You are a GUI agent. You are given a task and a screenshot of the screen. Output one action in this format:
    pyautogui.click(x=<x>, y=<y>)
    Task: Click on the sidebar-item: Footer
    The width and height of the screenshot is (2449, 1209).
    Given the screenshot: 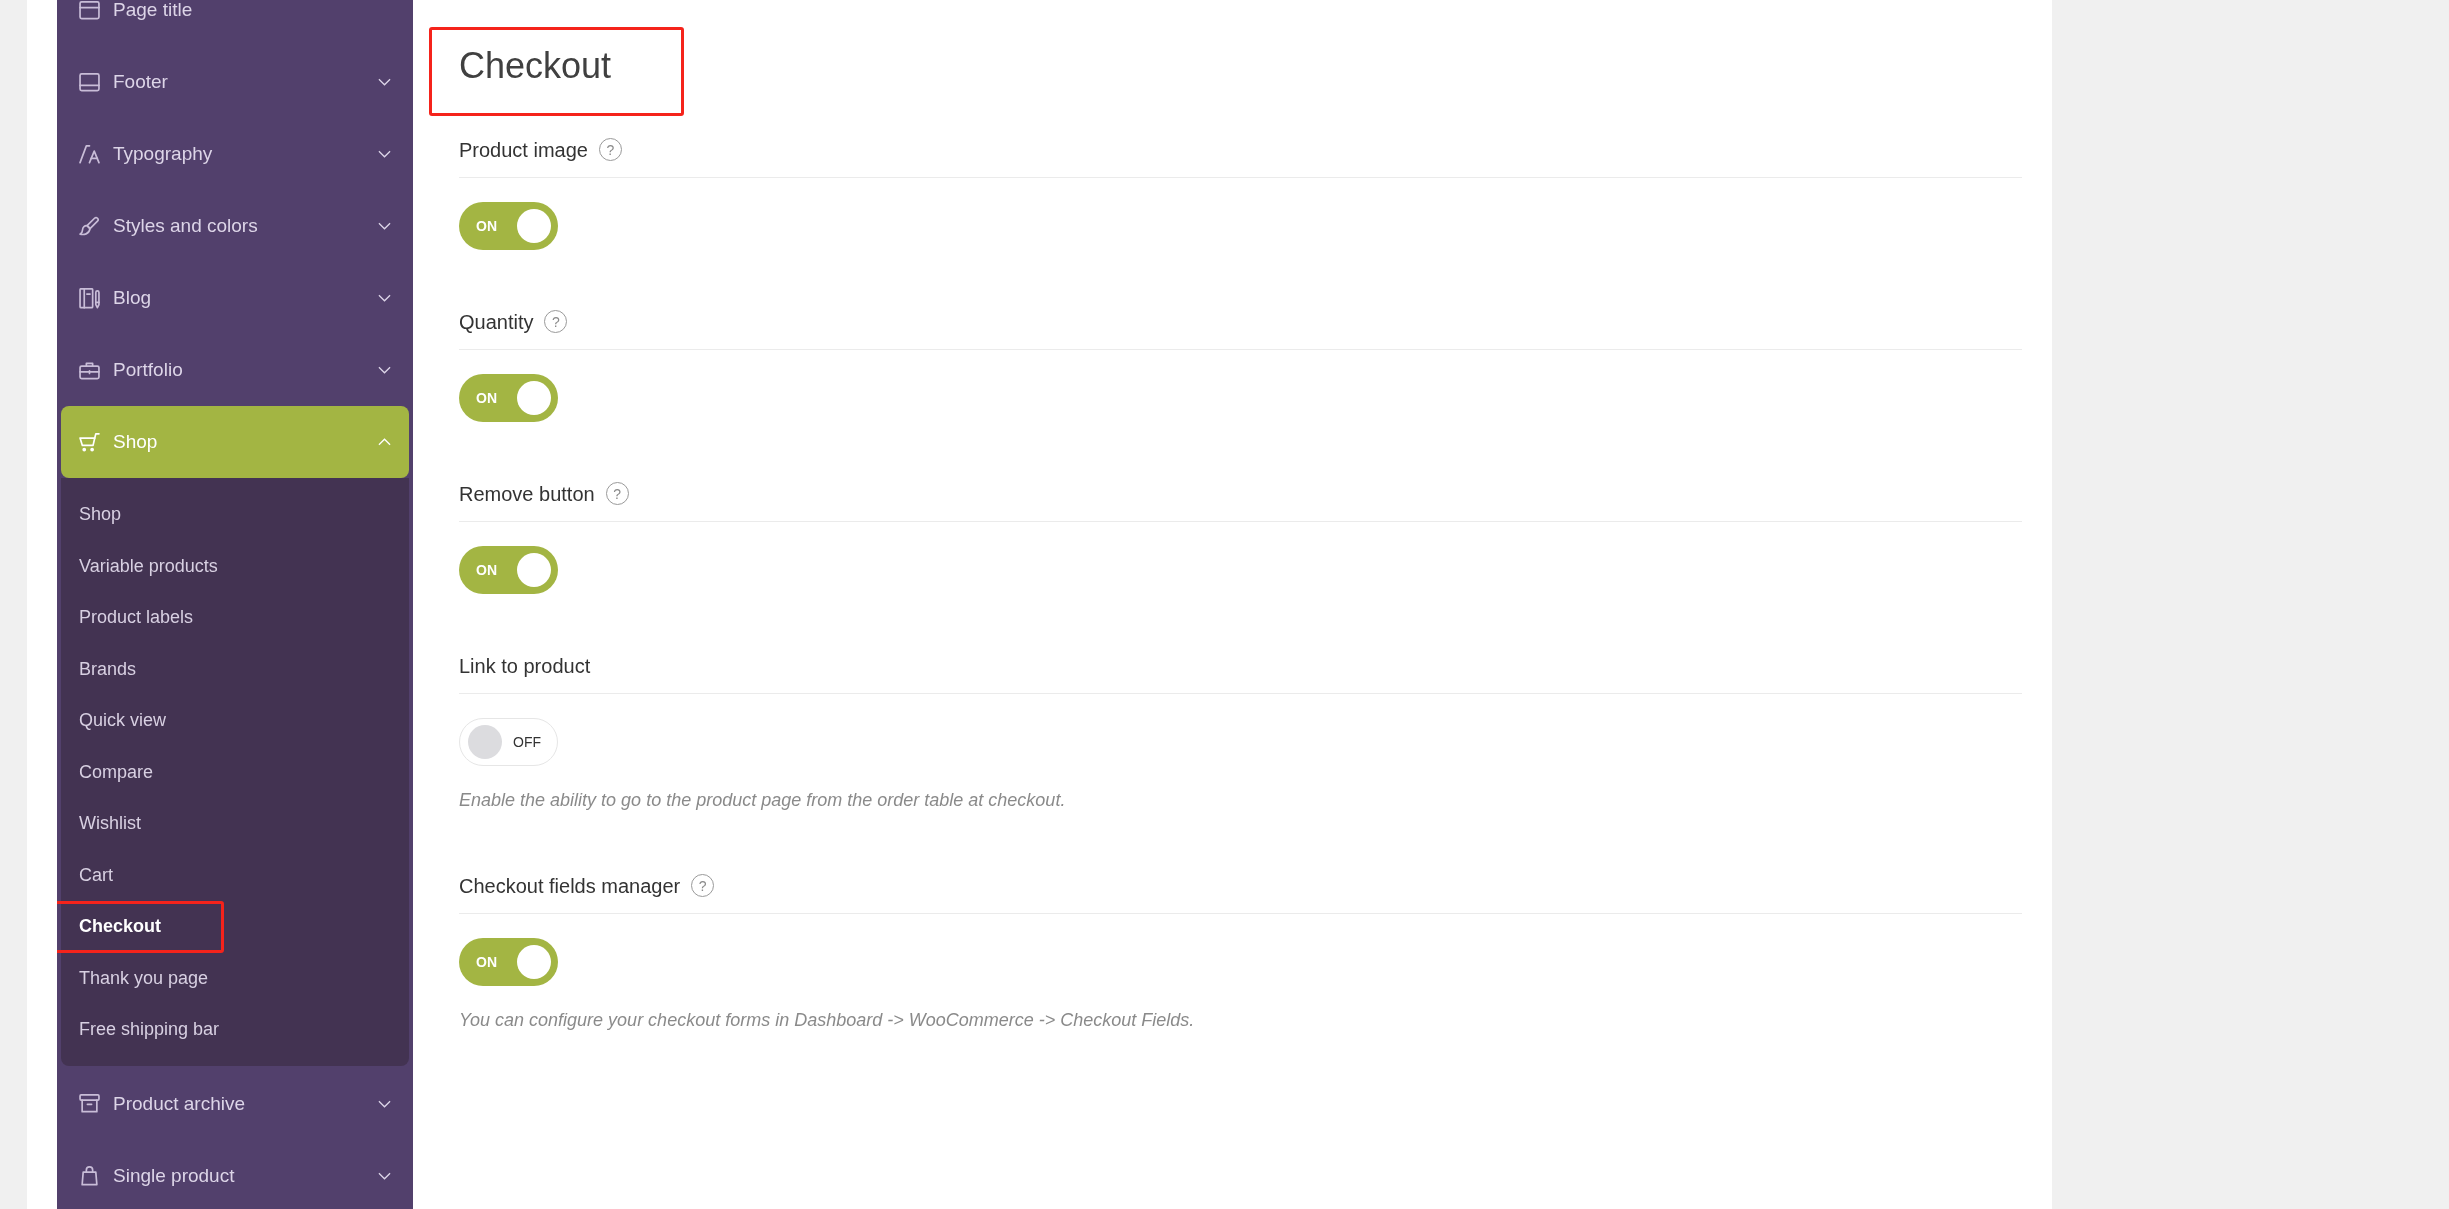 What is the action you would take?
    pyautogui.click(x=235, y=82)
    